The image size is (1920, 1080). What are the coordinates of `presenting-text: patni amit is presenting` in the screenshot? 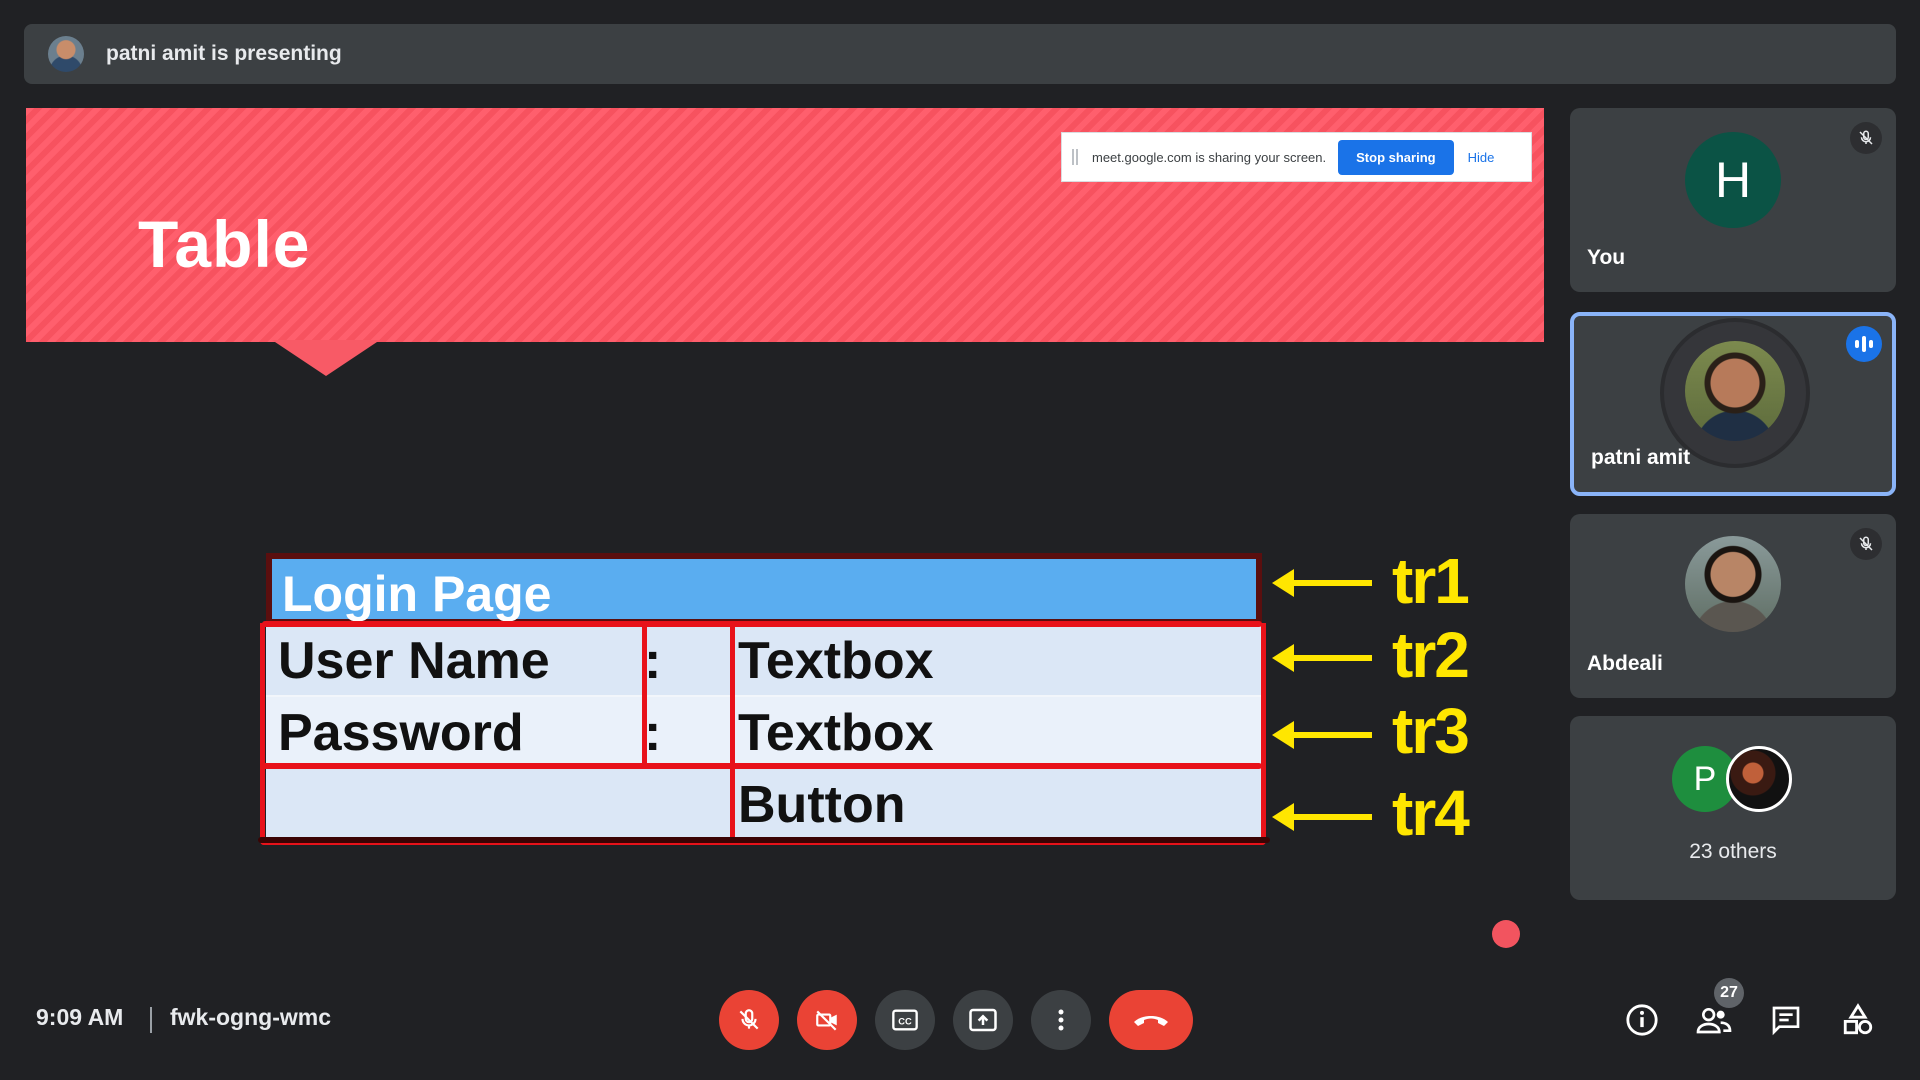 It's located at (224, 53).